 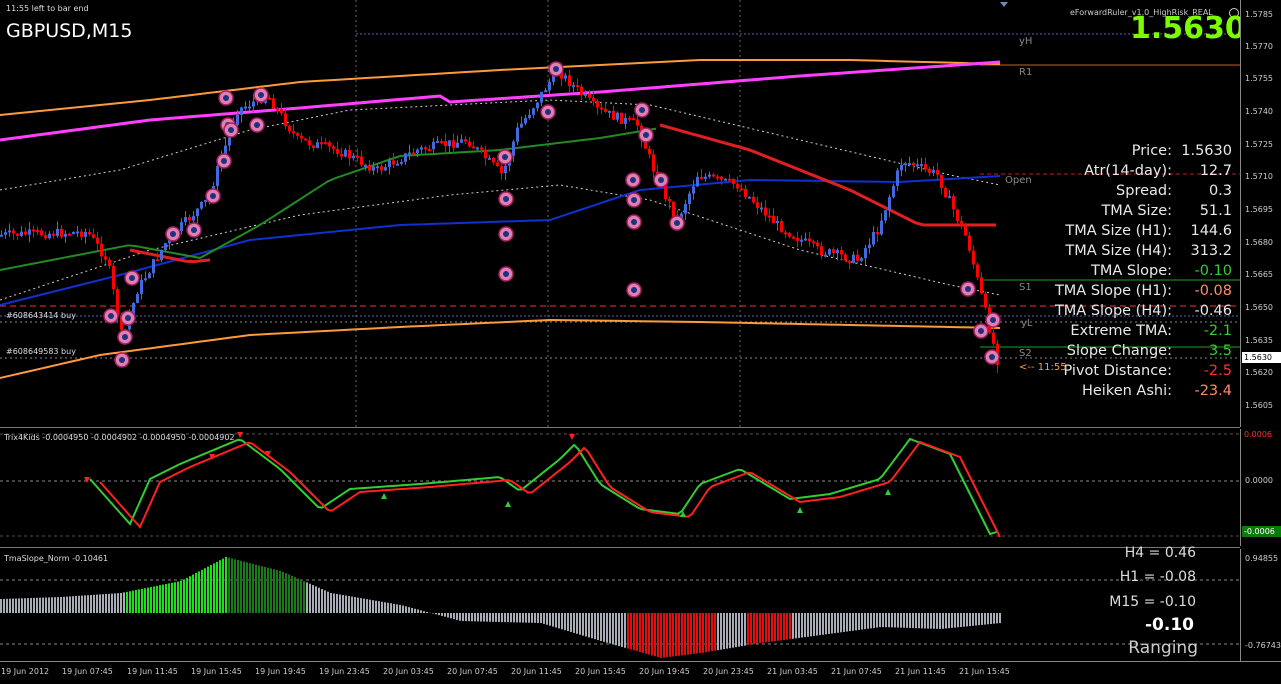 What do you see at coordinates (1018, 180) in the screenshot?
I see `open-label: Open` at bounding box center [1018, 180].